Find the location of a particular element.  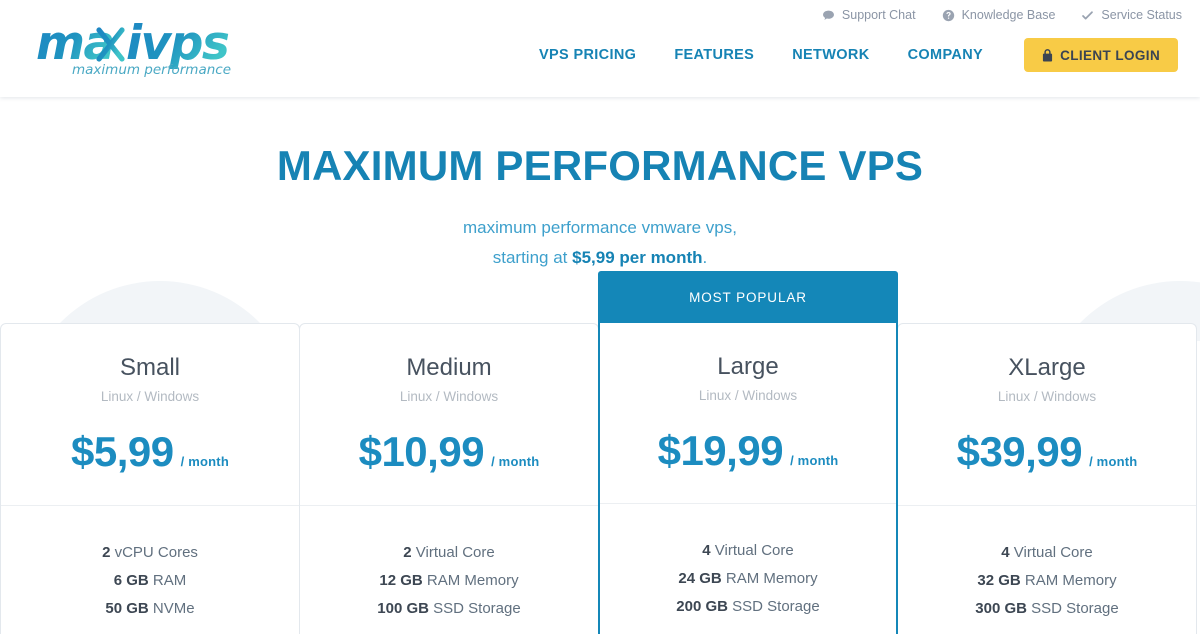

most-popular-badge: MOST POPULAR is located at coordinates (748, 297).